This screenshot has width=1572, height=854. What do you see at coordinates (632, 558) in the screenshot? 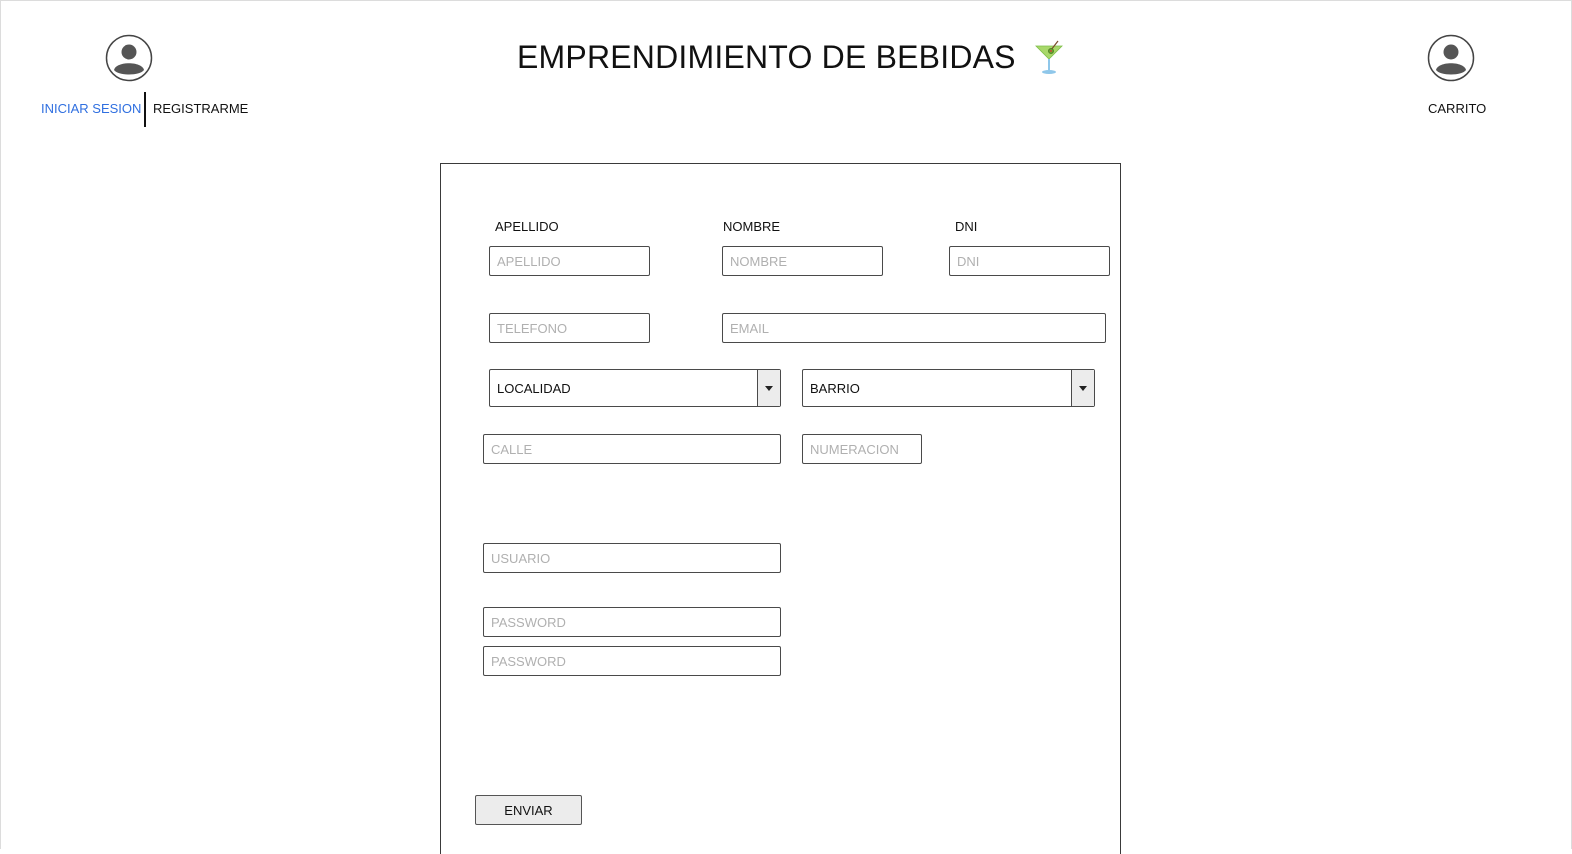
I see `usuario-input` at bounding box center [632, 558].